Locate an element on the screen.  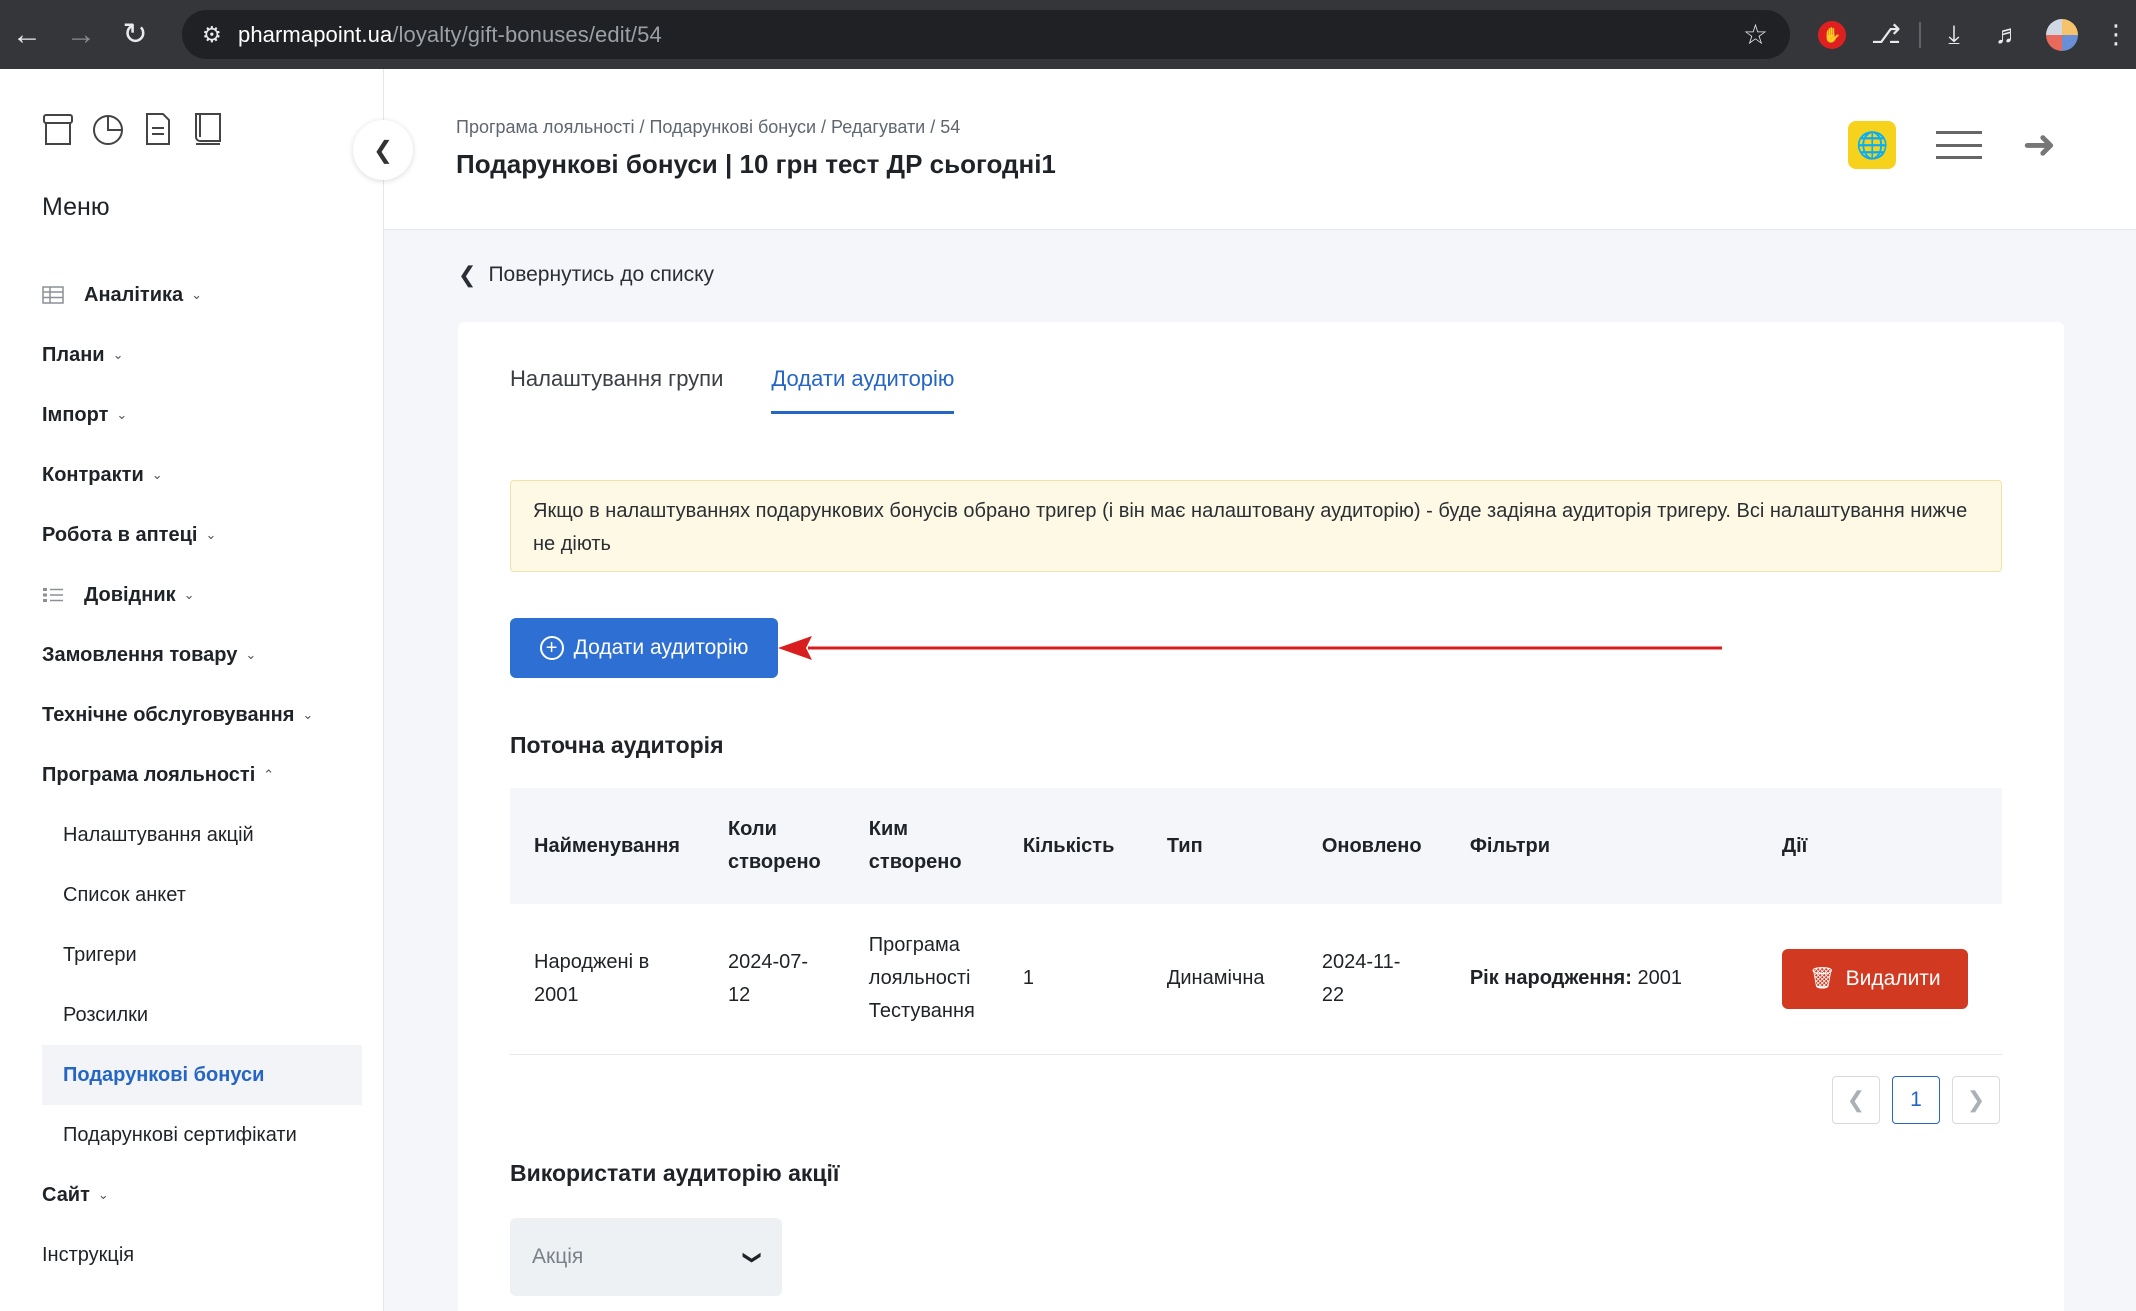
profile-avatar is located at coordinates (2062, 35).